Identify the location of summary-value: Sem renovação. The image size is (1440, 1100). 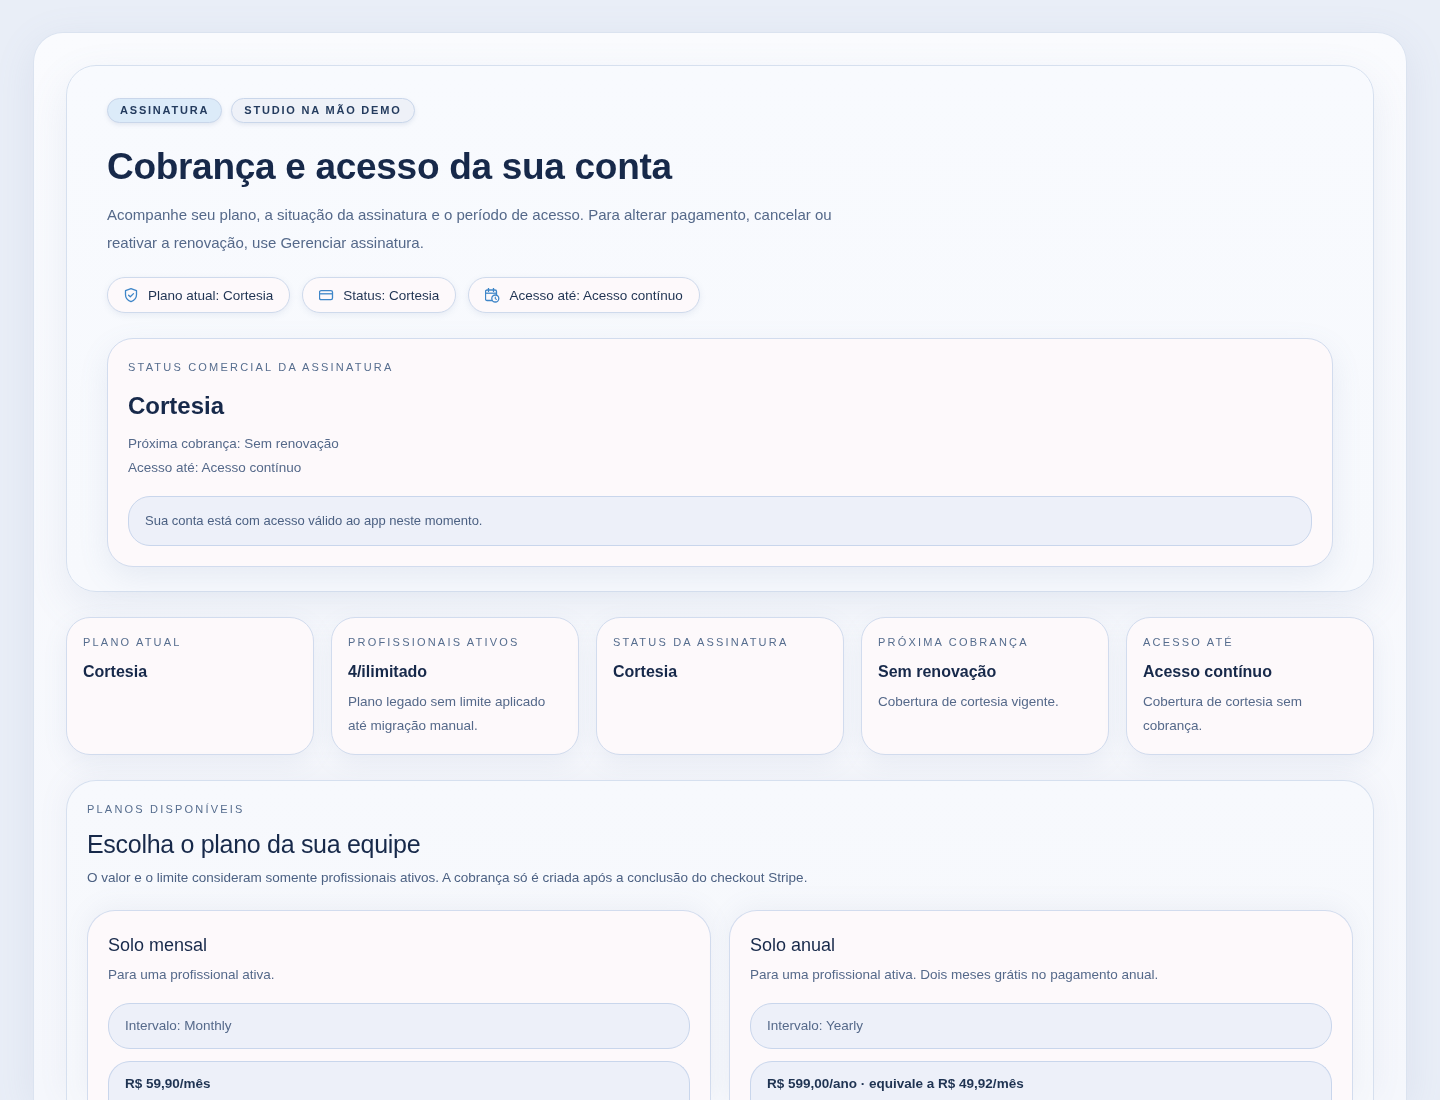
(938, 672).